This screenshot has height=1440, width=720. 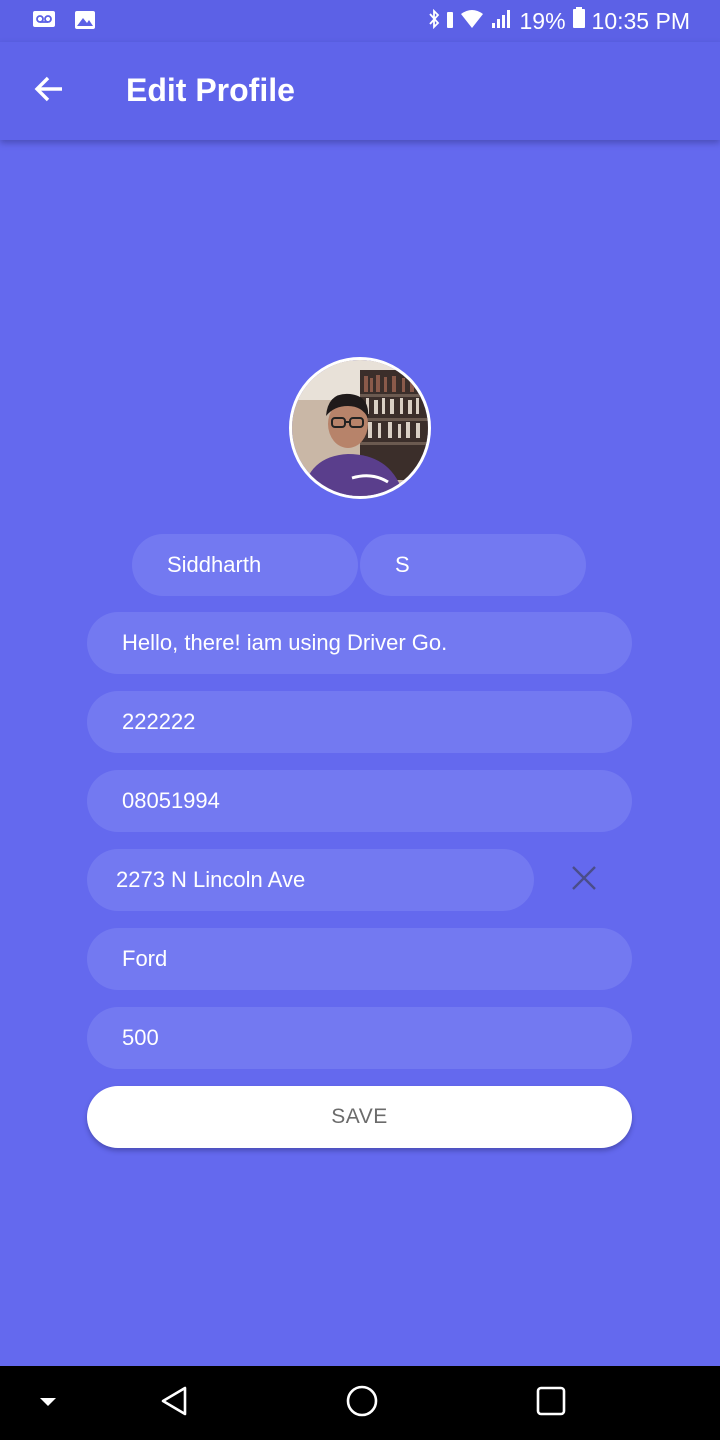 What do you see at coordinates (85, 22) in the screenshot?
I see `image-icon` at bounding box center [85, 22].